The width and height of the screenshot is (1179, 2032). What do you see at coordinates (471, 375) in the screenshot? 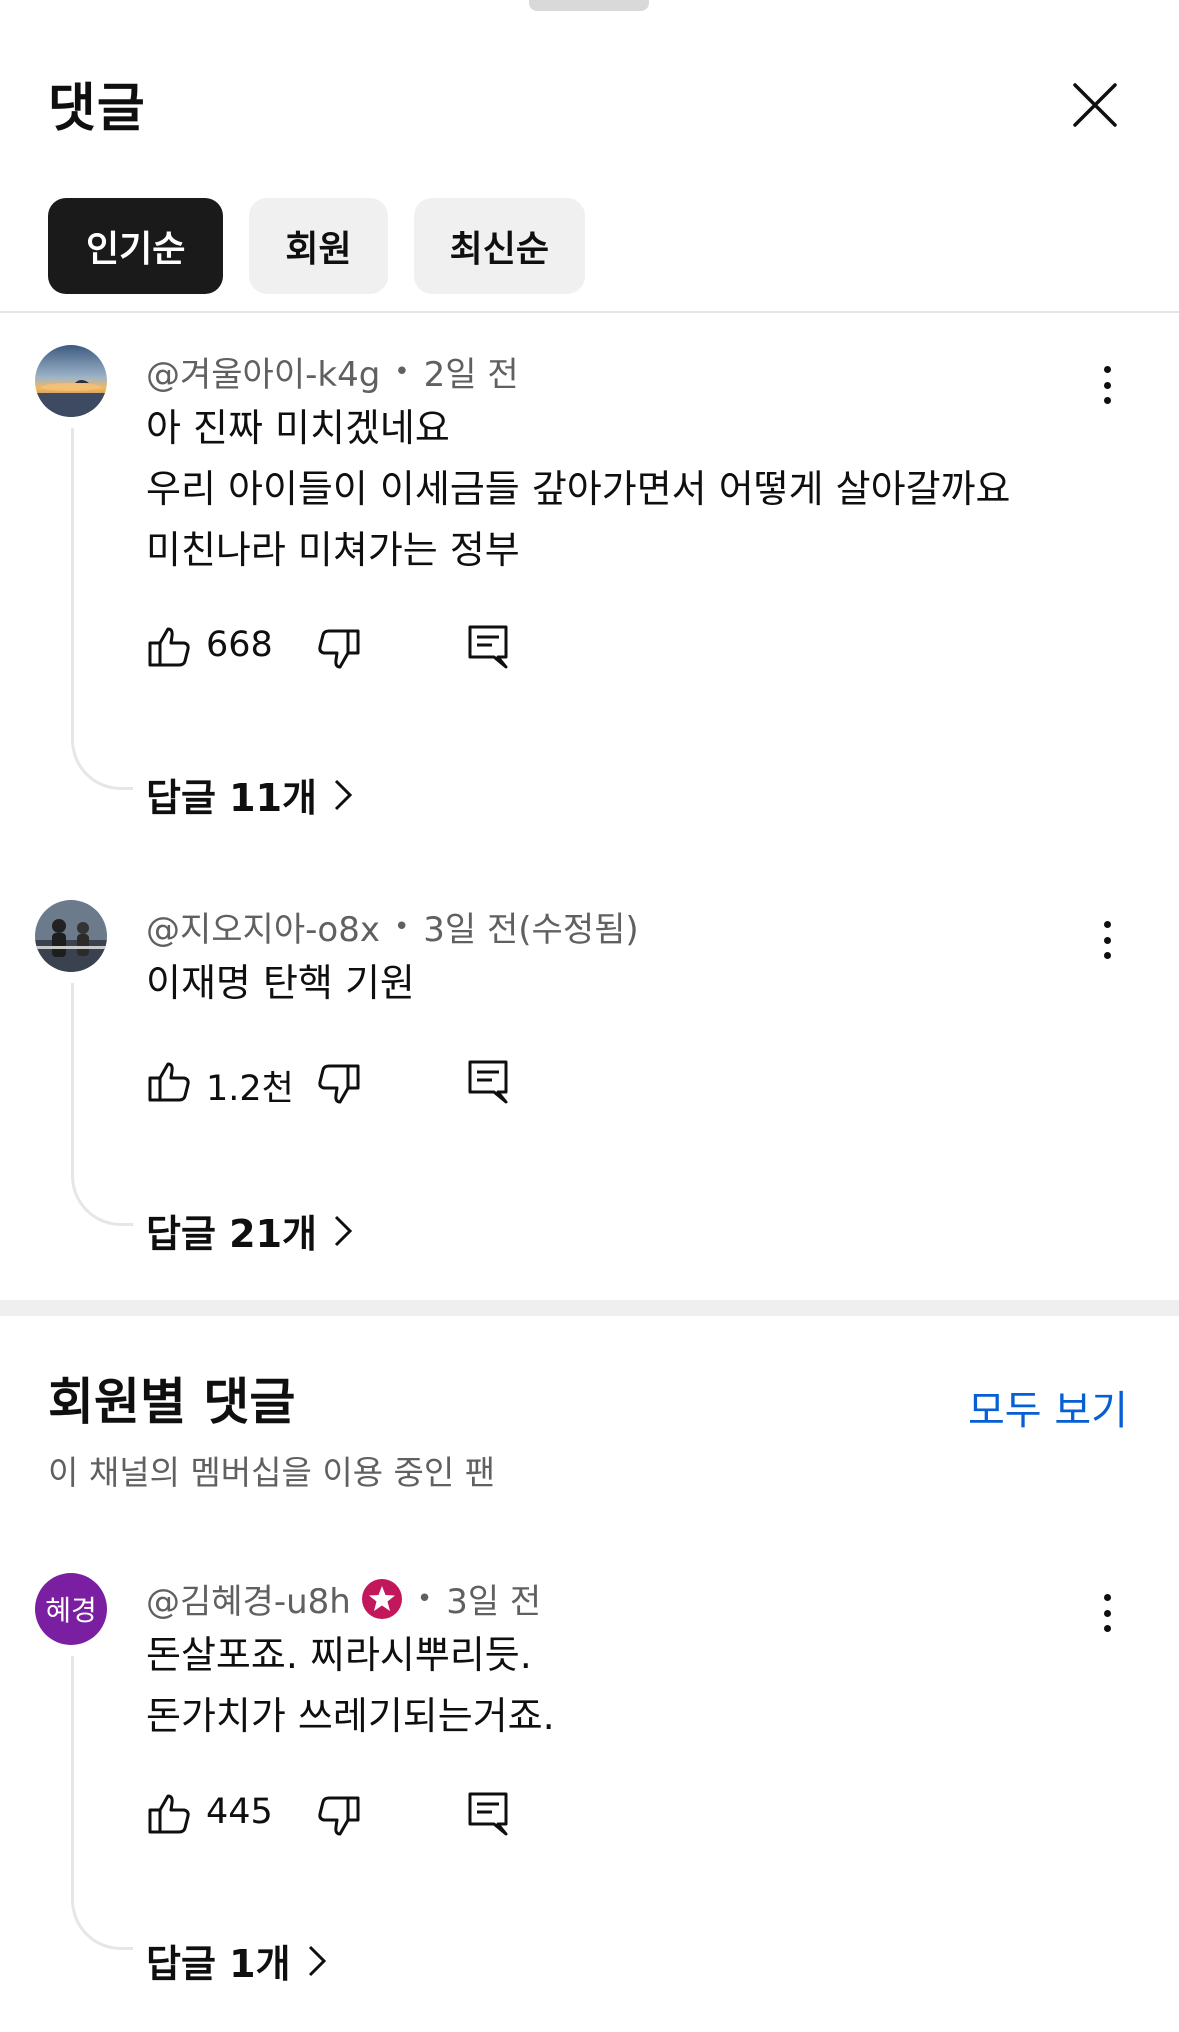
I see `comment-time: 2일 전` at bounding box center [471, 375].